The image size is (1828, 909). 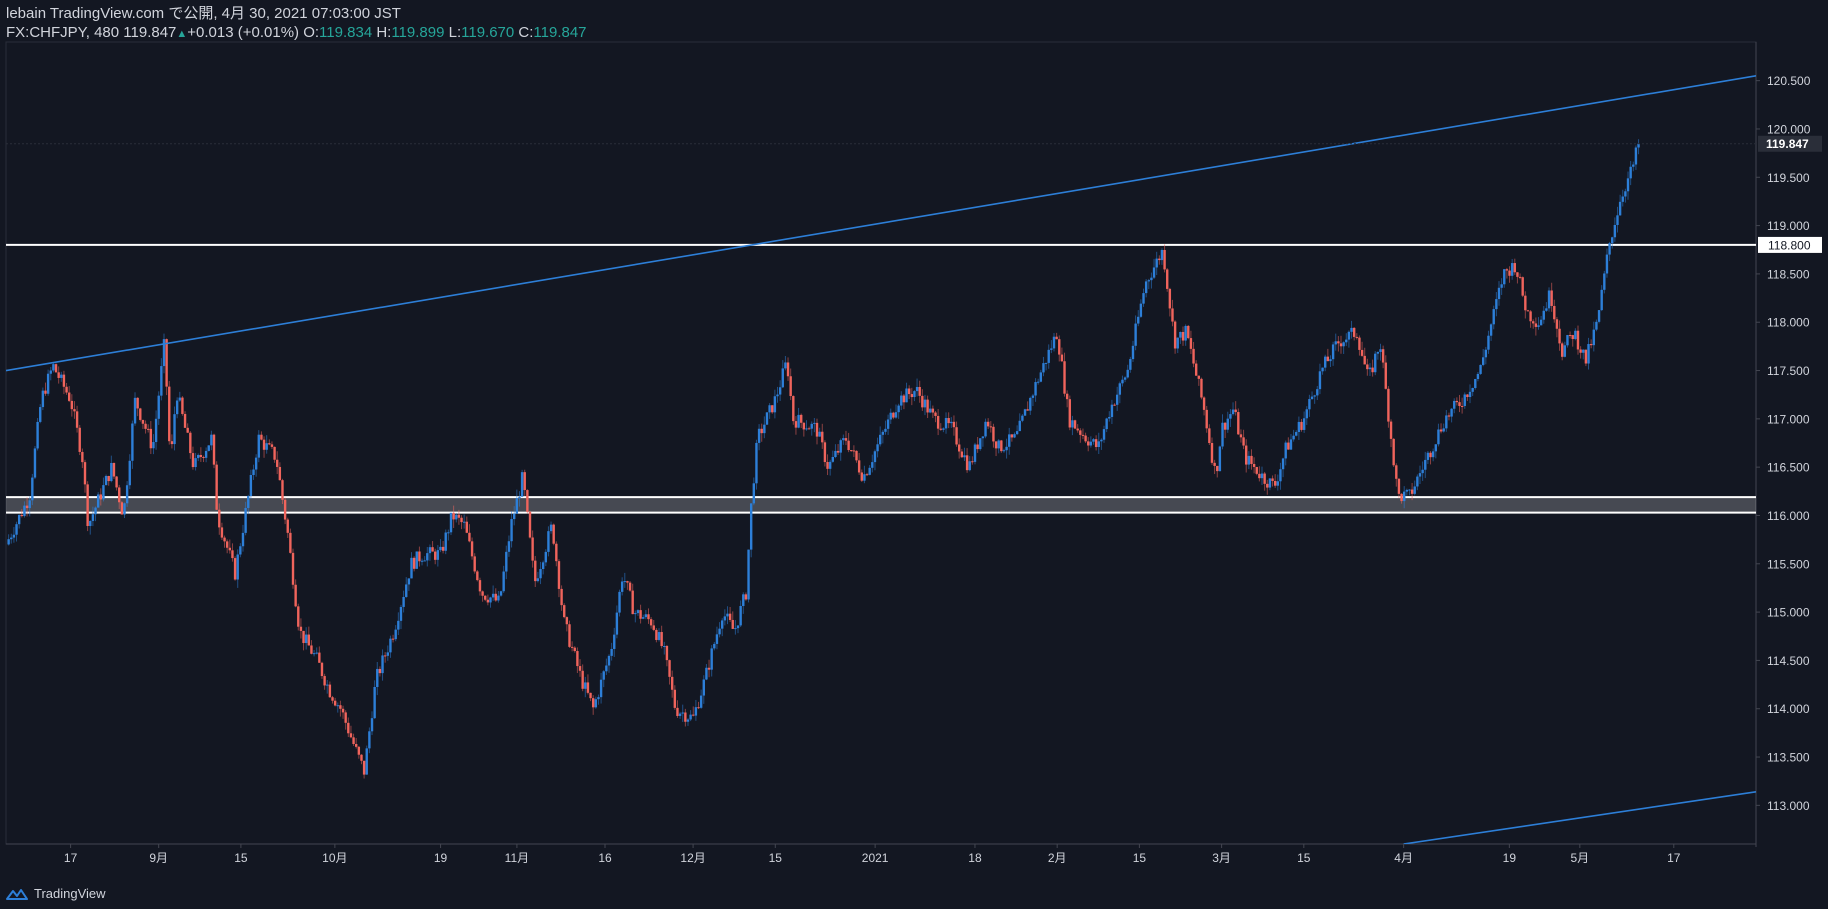 What do you see at coordinates (1788, 613) in the screenshot?
I see `y-tick-label: 115.000` at bounding box center [1788, 613].